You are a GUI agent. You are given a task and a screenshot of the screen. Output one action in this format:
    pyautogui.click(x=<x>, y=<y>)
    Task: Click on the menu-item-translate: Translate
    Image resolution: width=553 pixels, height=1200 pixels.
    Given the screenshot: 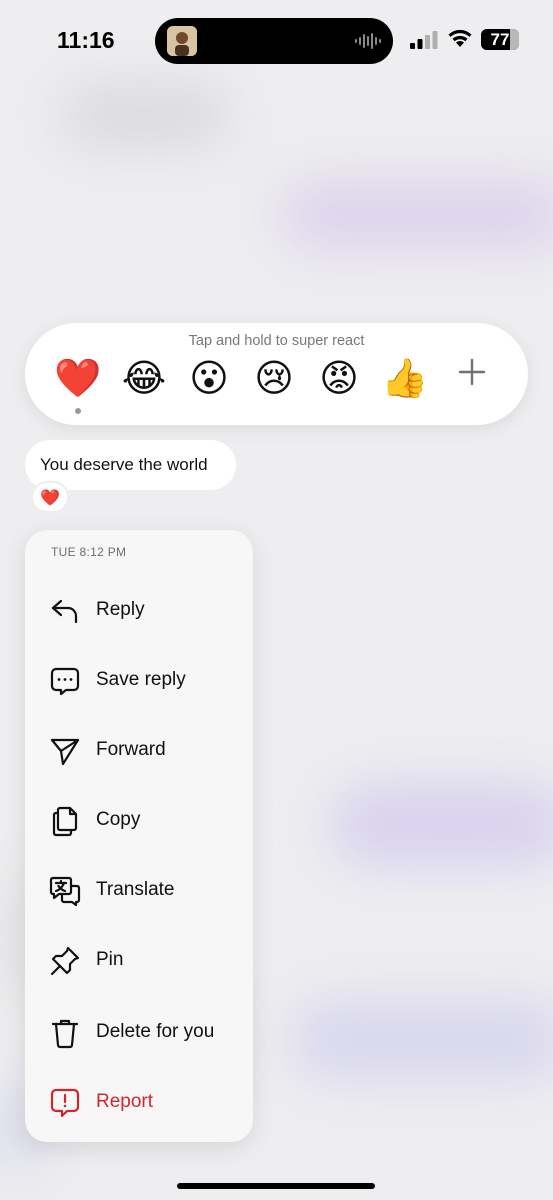 What is the action you would take?
    pyautogui.click(x=139, y=890)
    